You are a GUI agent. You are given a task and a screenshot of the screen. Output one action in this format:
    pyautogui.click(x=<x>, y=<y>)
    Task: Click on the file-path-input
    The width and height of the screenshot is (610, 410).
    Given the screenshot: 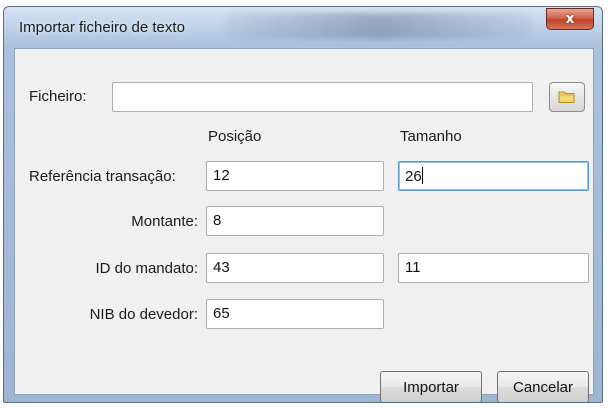 What is the action you would take?
    pyautogui.click(x=322, y=97)
    